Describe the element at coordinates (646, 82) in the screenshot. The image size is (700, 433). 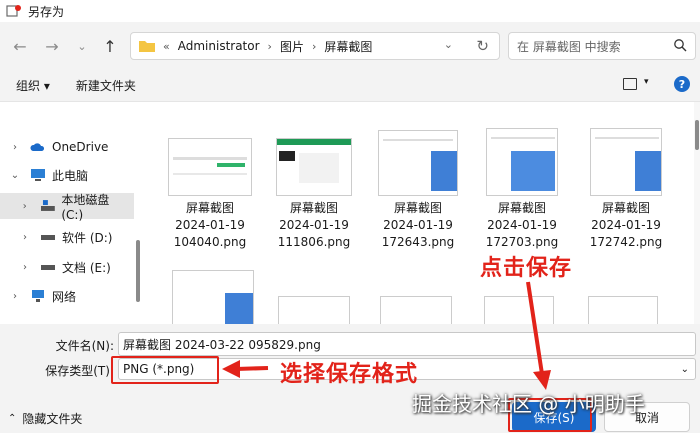
I see `chevron-down-icon: ▾` at that location.